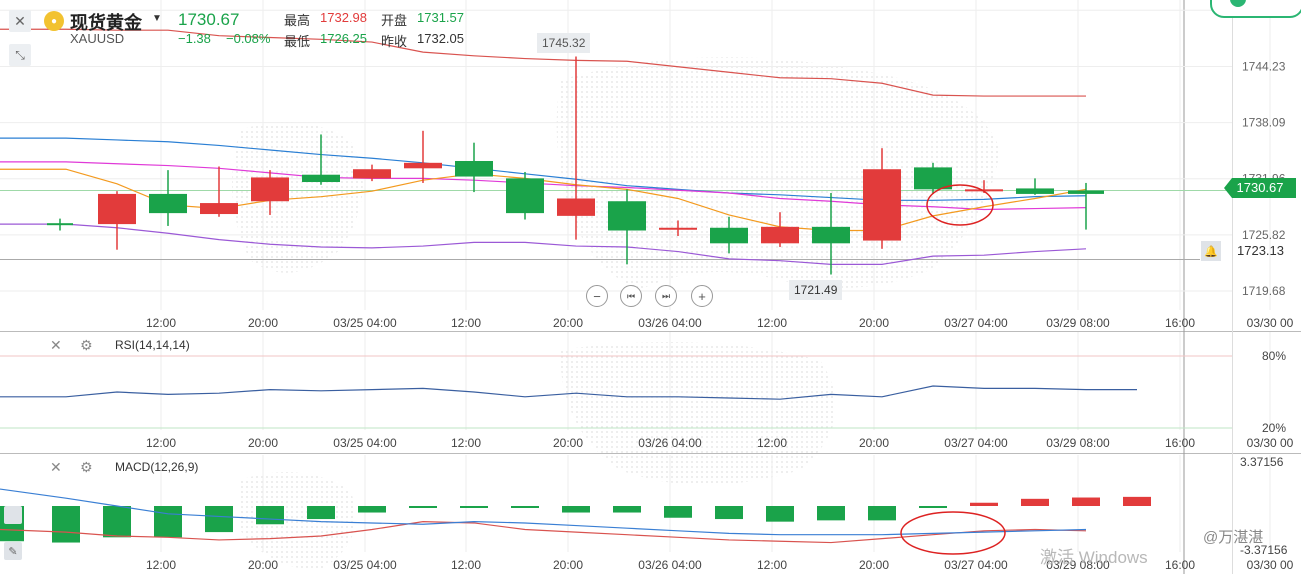 Image resolution: width=1301 pixels, height=574 pixels. Describe the element at coordinates (440, 38) in the screenshot. I see `prev-close-value: 1732.05` at that location.